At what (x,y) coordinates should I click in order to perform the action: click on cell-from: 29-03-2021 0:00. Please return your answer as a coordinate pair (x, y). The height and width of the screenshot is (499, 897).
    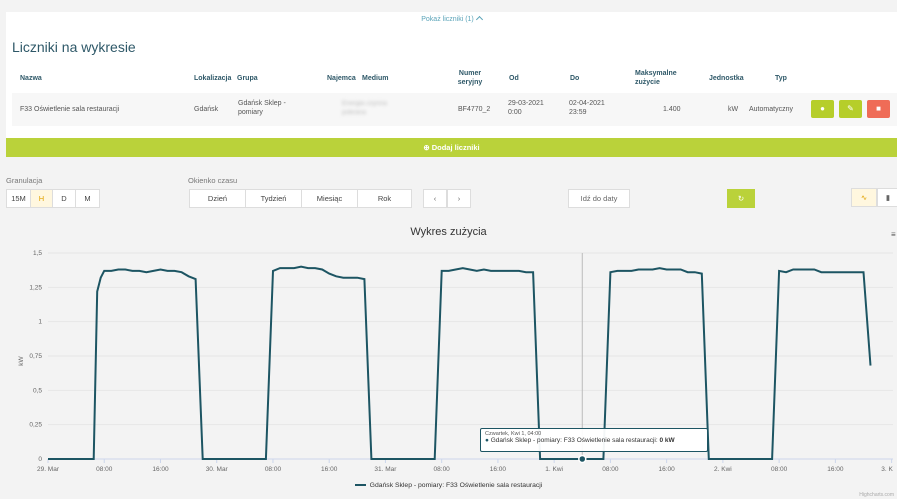
    Looking at the image, I should click on (526, 108).